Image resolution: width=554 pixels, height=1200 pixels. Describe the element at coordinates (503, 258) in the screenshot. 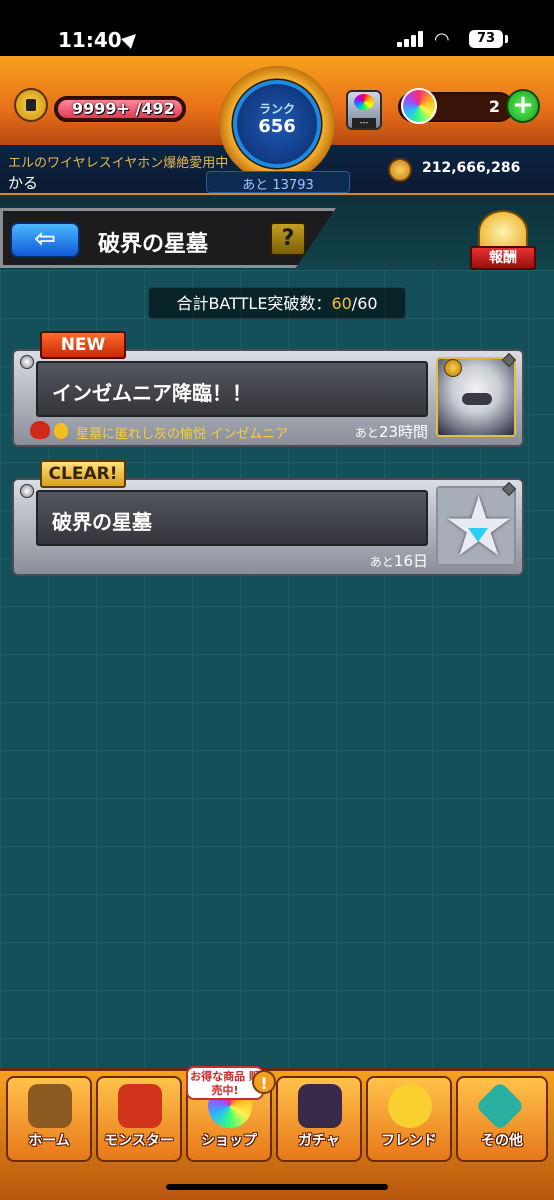

I see `reward-label: 報酬` at that location.